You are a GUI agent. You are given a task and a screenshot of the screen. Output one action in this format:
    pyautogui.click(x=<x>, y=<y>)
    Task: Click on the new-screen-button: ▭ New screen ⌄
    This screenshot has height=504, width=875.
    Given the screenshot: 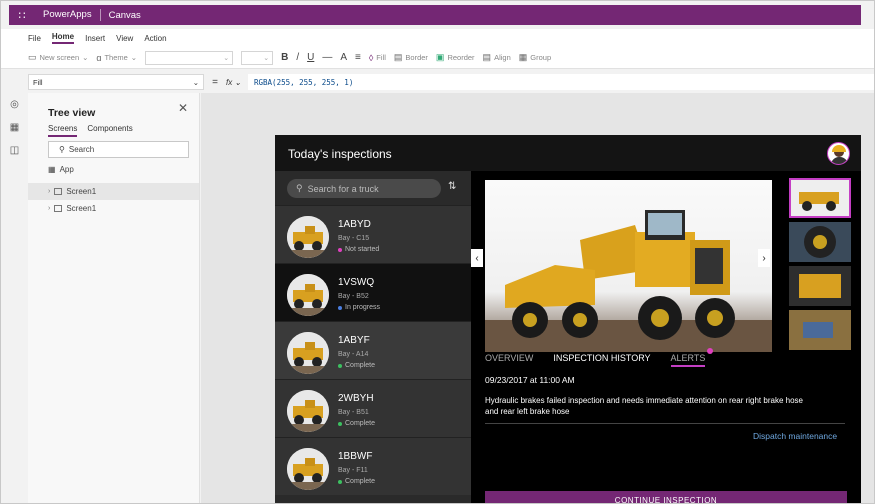 What is the action you would take?
    pyautogui.click(x=58, y=57)
    